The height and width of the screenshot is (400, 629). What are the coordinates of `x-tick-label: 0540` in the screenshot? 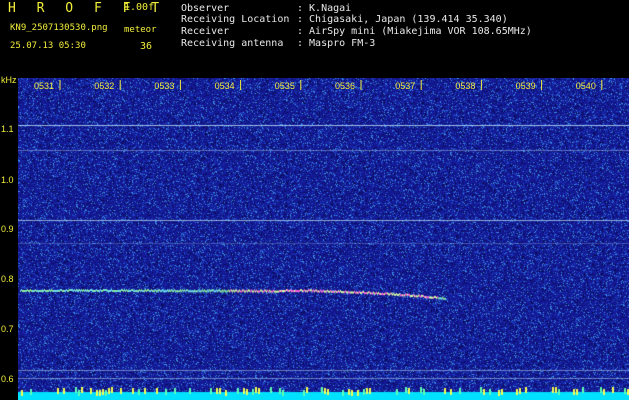 It's located at (586, 86).